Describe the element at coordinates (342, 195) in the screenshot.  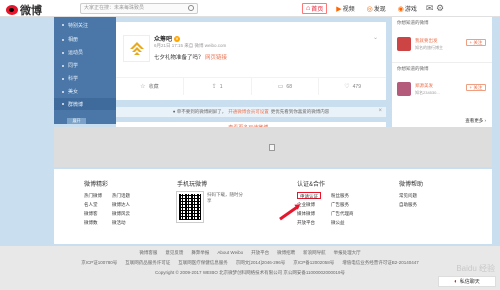
I see `footer-link: 粉丝服务` at that location.